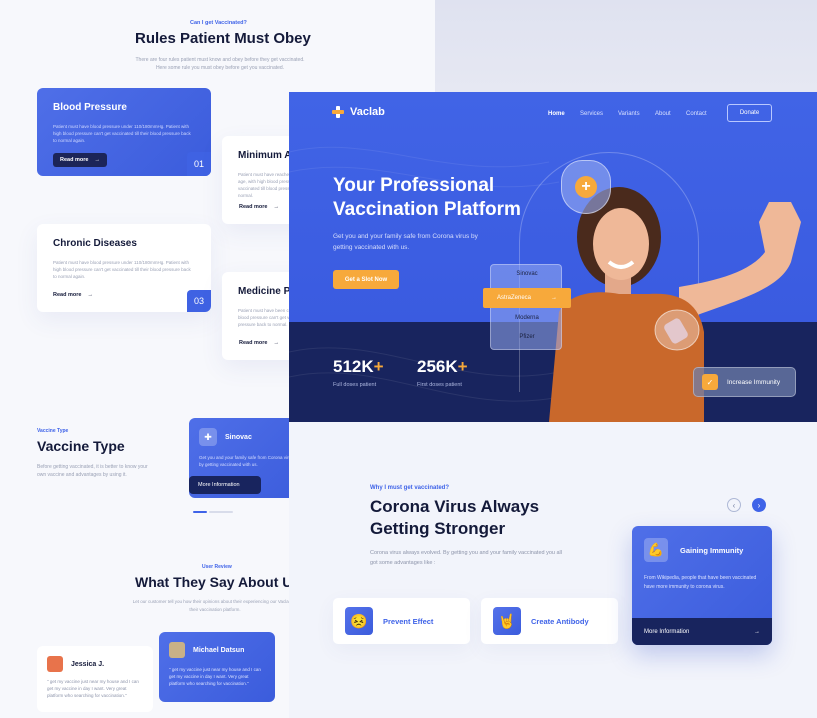  What do you see at coordinates (214, 582) in the screenshot?
I see `reviews-title: What They Say About U` at bounding box center [214, 582].